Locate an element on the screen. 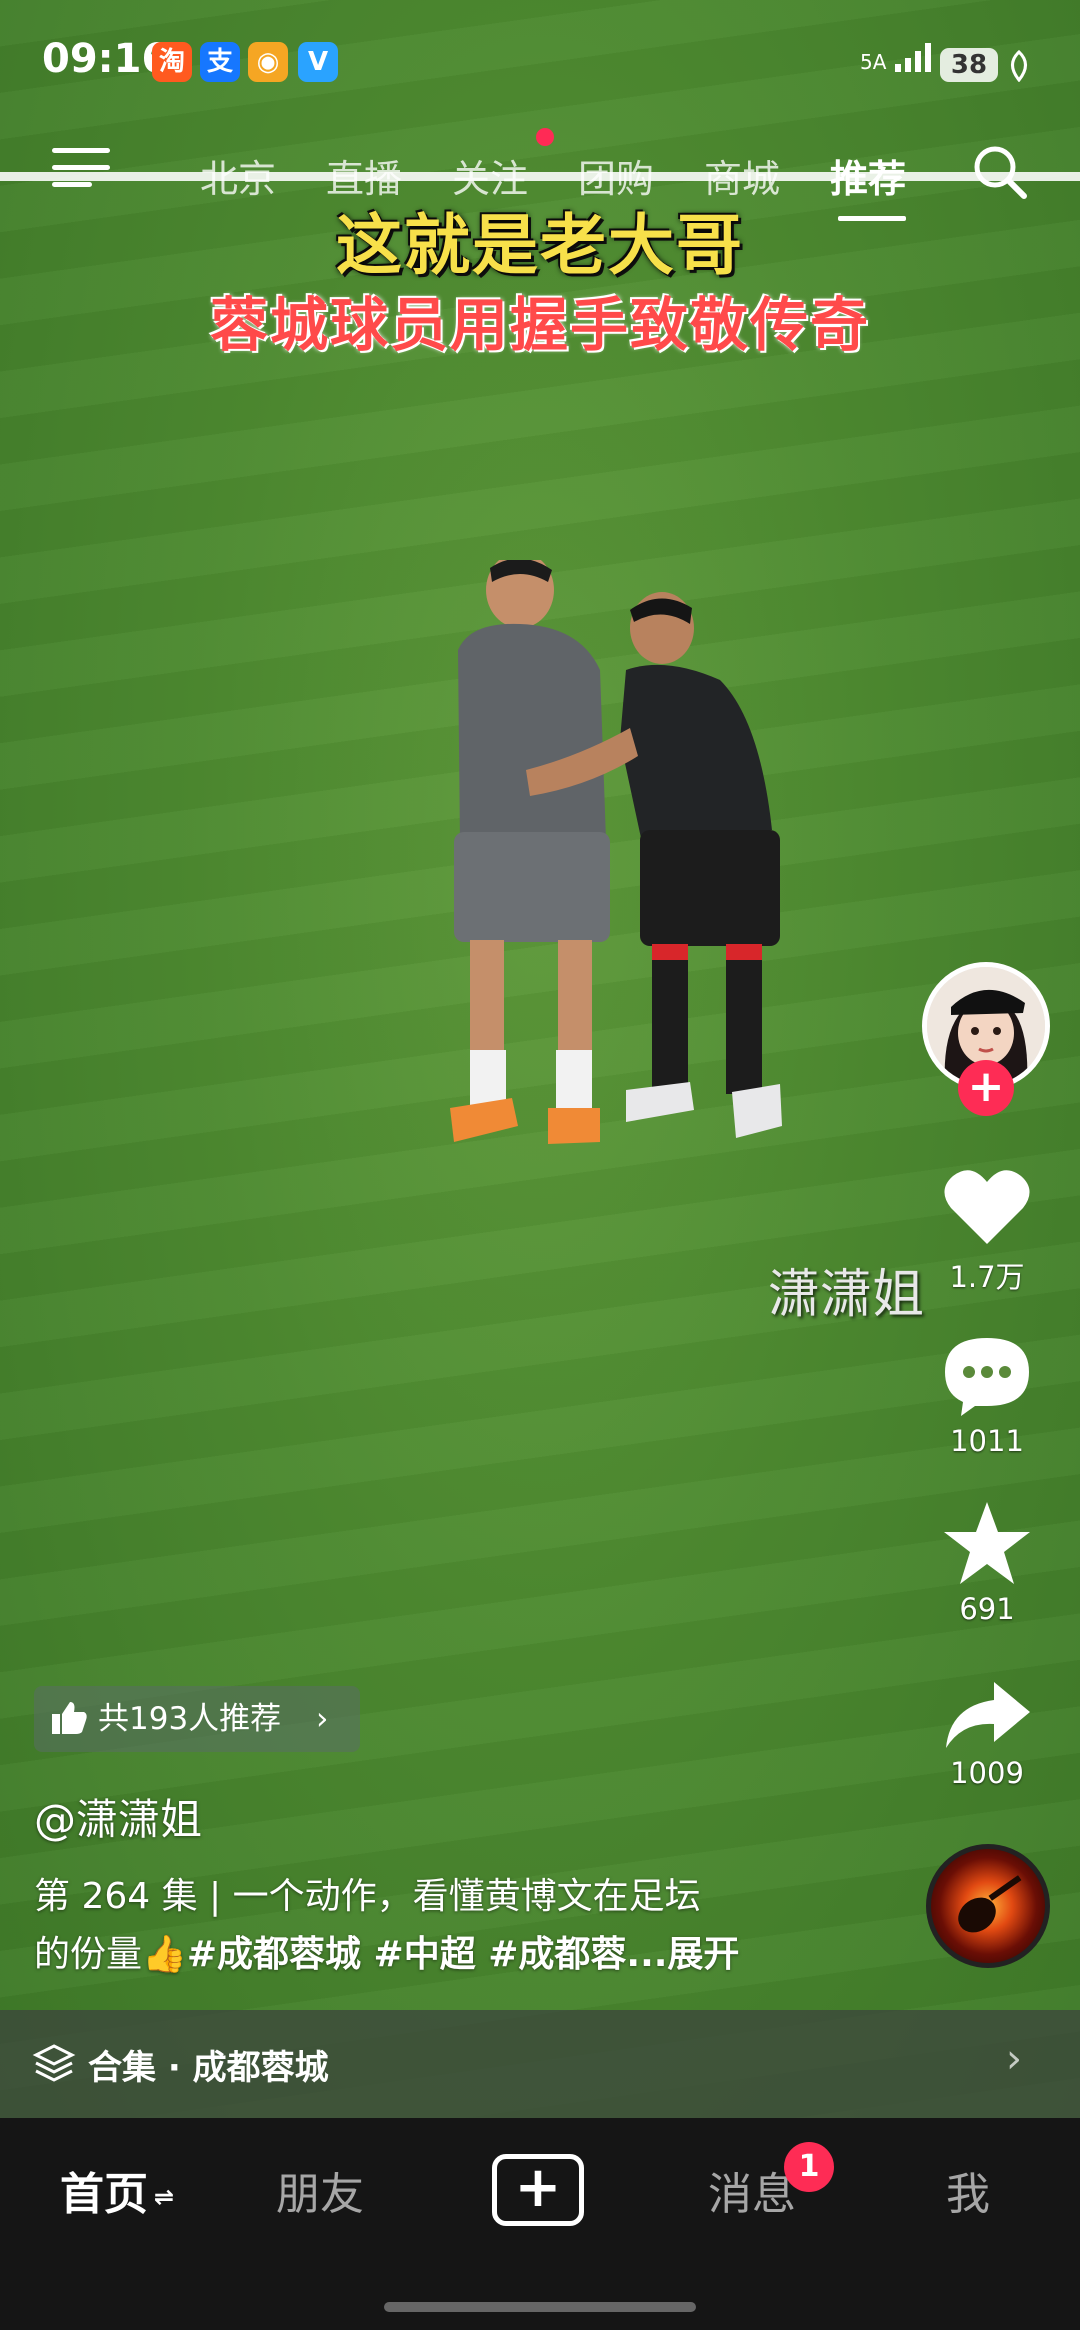 The image size is (1080, 2330). star-icon is located at coordinates (987, 1543).